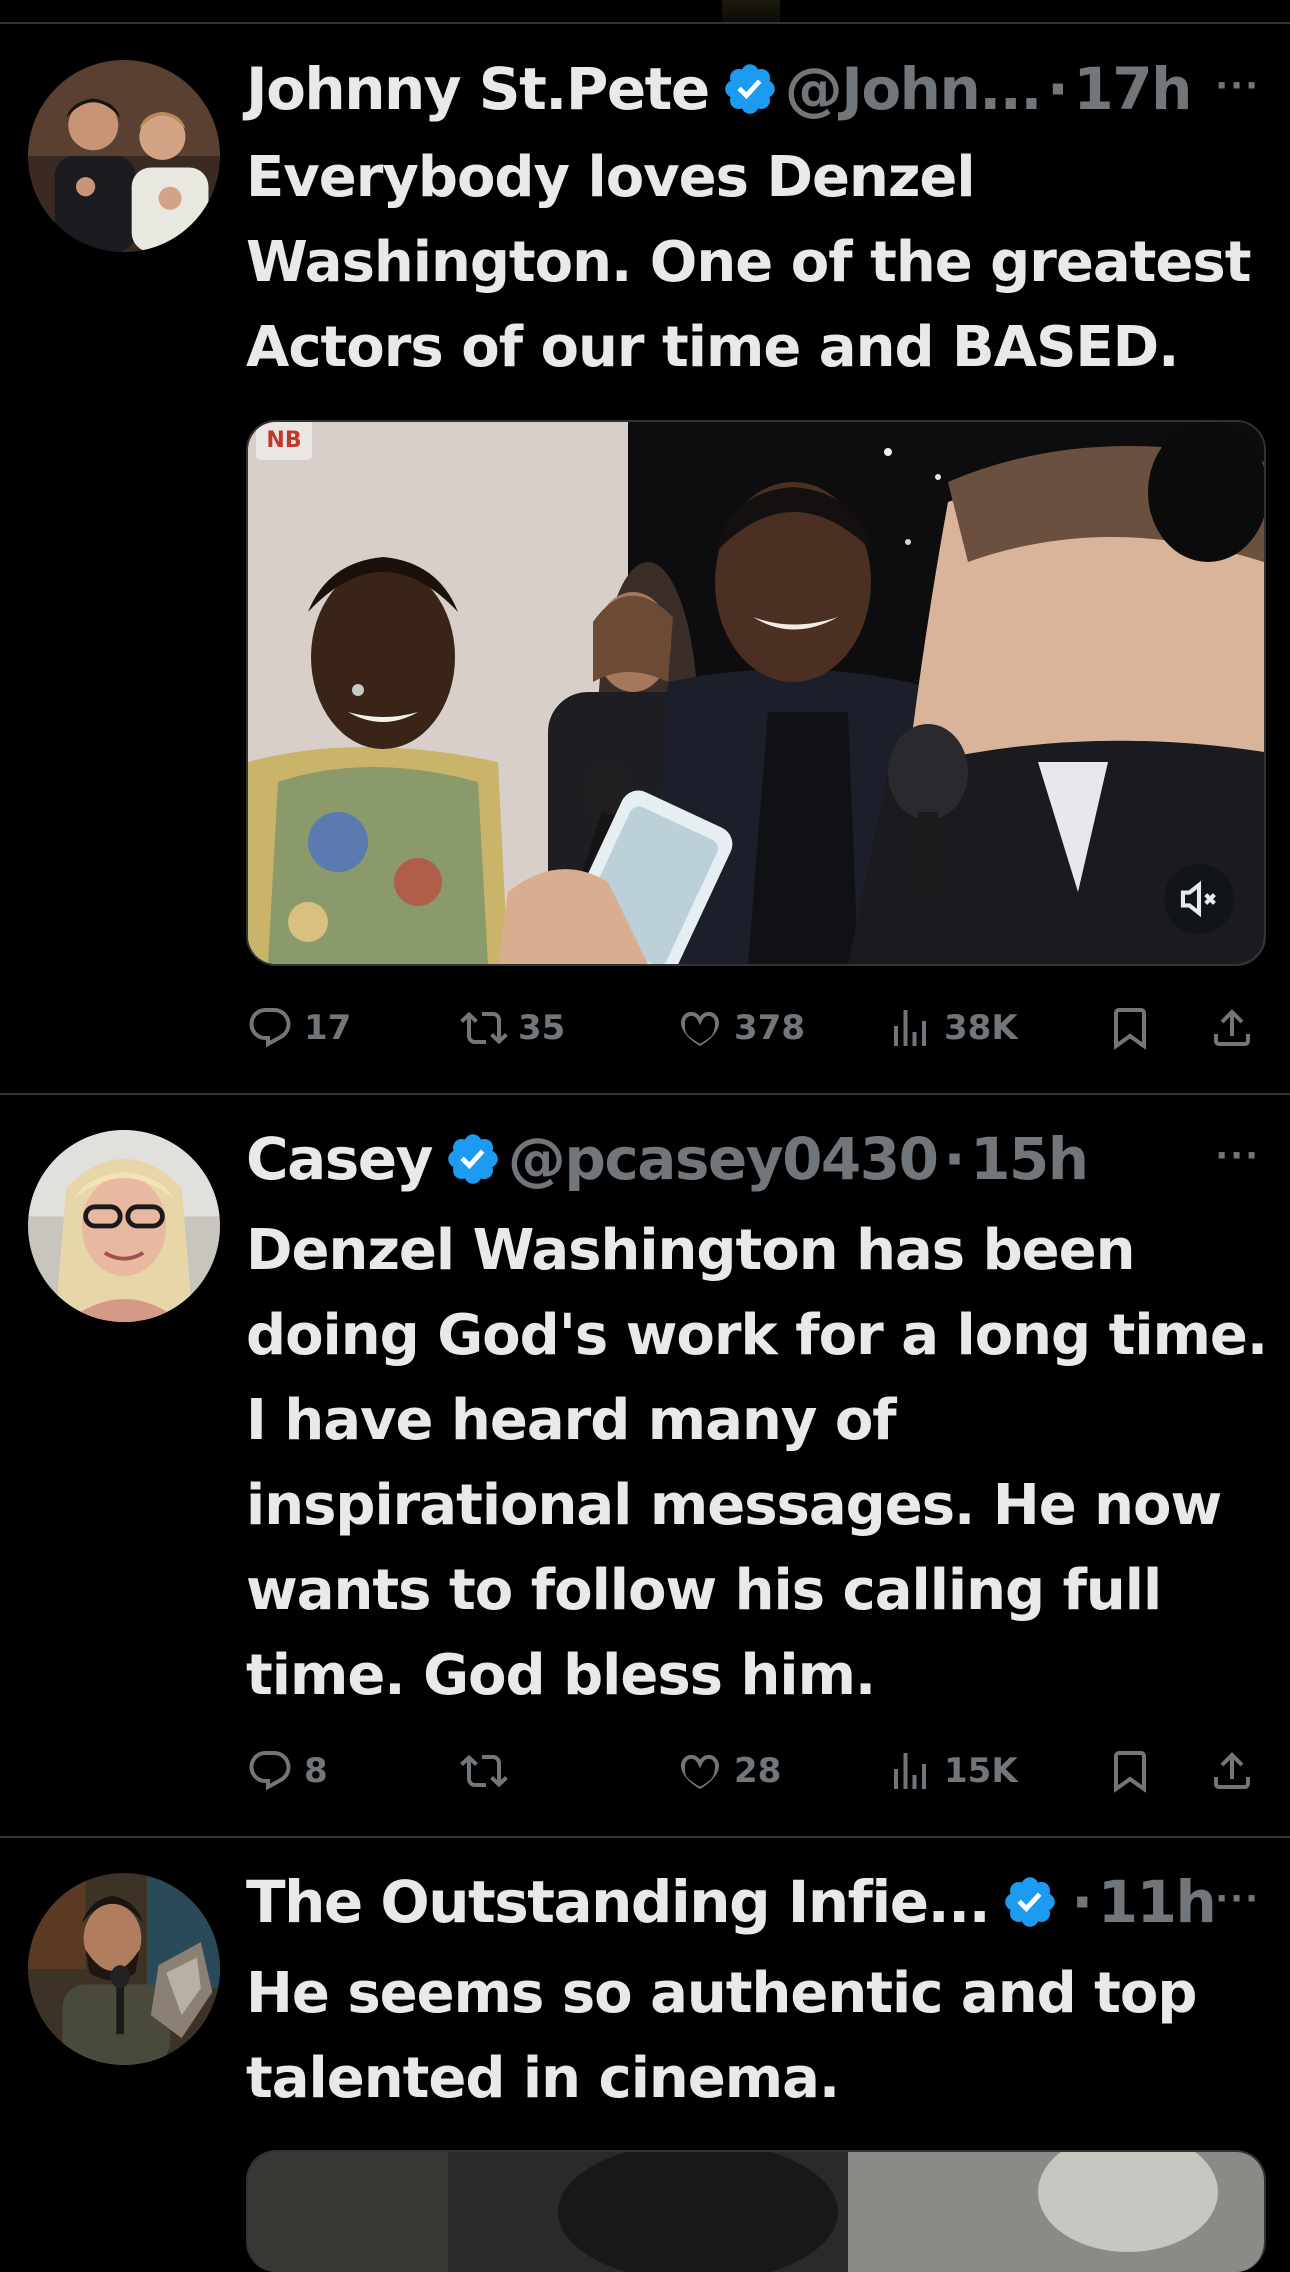  Describe the element at coordinates (339, 1159) in the screenshot. I see `author-name: Casey` at that location.